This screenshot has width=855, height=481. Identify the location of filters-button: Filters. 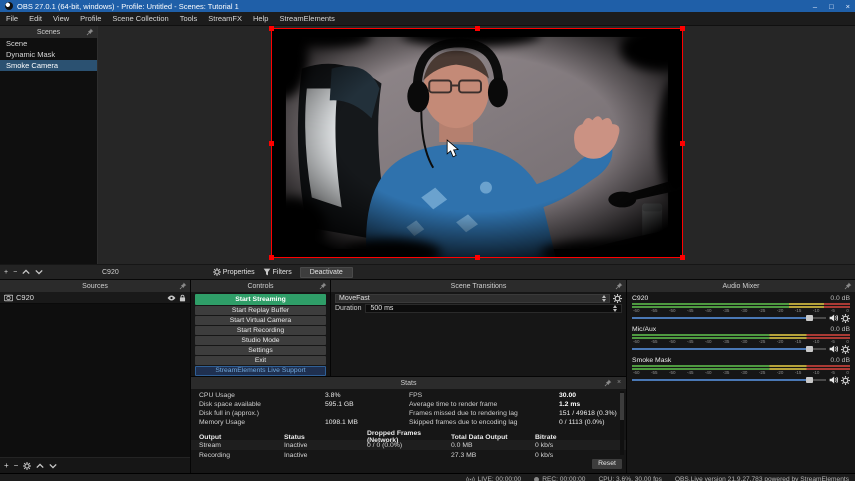
(277, 272).